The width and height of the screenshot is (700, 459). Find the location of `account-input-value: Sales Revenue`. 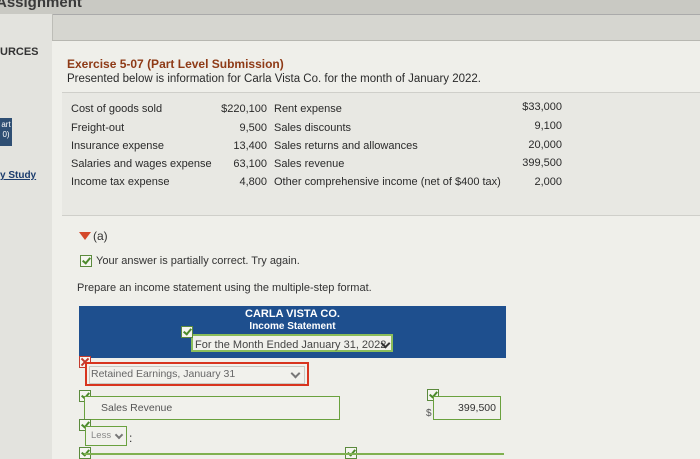

account-input-value: Sales Revenue is located at coordinates (137, 408).